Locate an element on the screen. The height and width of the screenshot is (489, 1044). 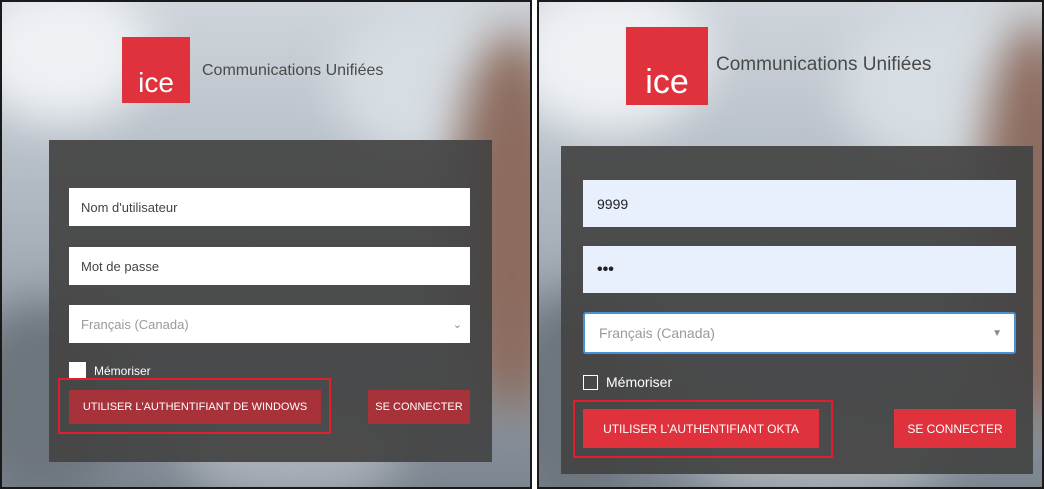
chevron-down-icon: ⌄ is located at coordinates (457, 324).